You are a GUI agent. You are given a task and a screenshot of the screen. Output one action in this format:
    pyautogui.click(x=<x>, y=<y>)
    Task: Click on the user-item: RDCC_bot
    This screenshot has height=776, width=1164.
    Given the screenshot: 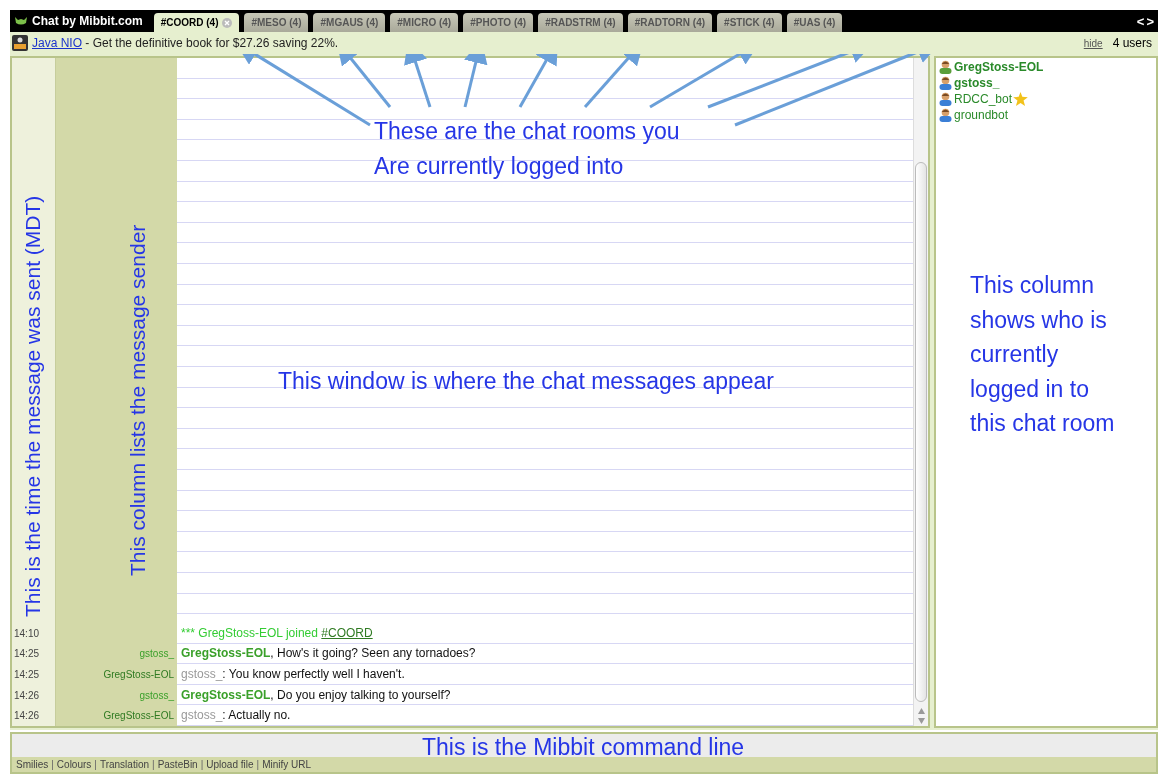 What is the action you would take?
    pyautogui.click(x=1046, y=99)
    